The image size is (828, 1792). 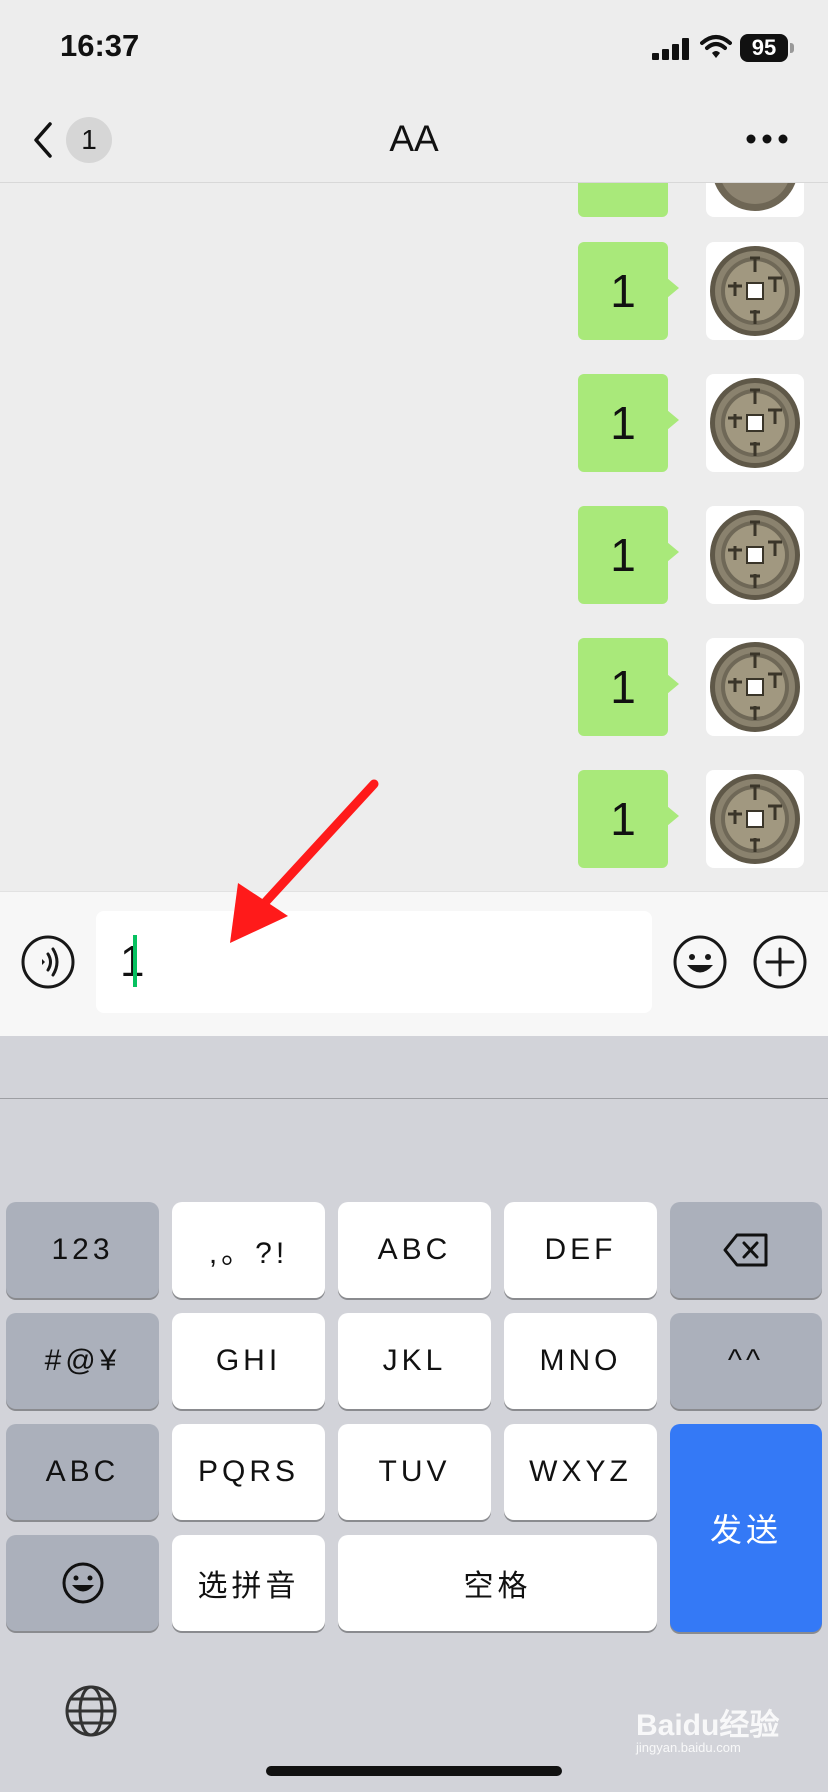 I want to click on status-time: 16:37, so click(x=100, y=45).